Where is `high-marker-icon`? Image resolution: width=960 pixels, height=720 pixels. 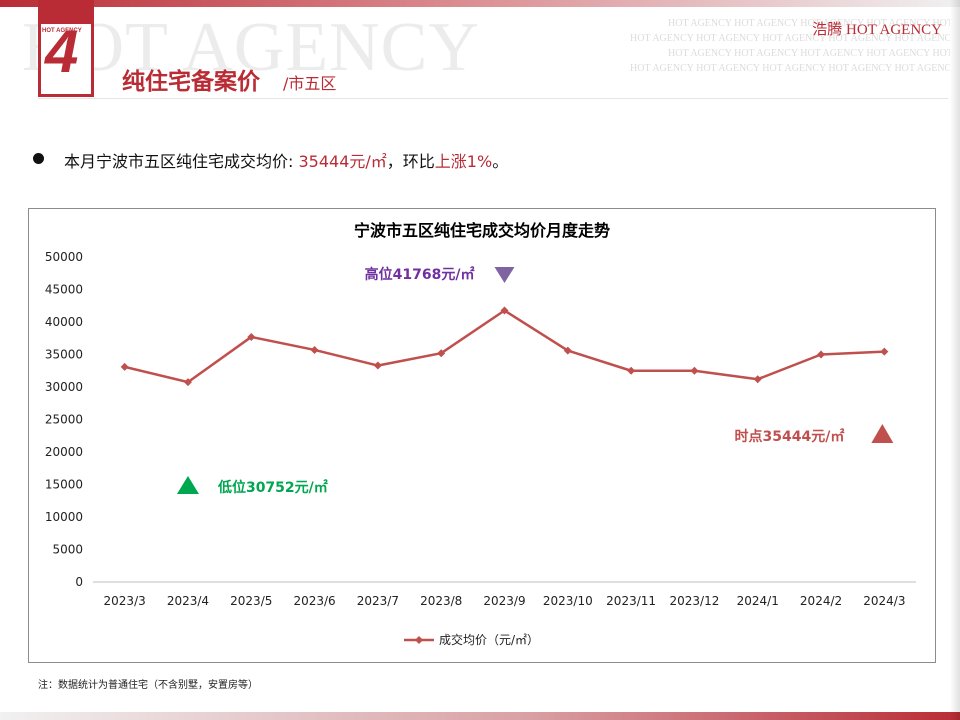
high-marker-icon is located at coordinates (504, 275).